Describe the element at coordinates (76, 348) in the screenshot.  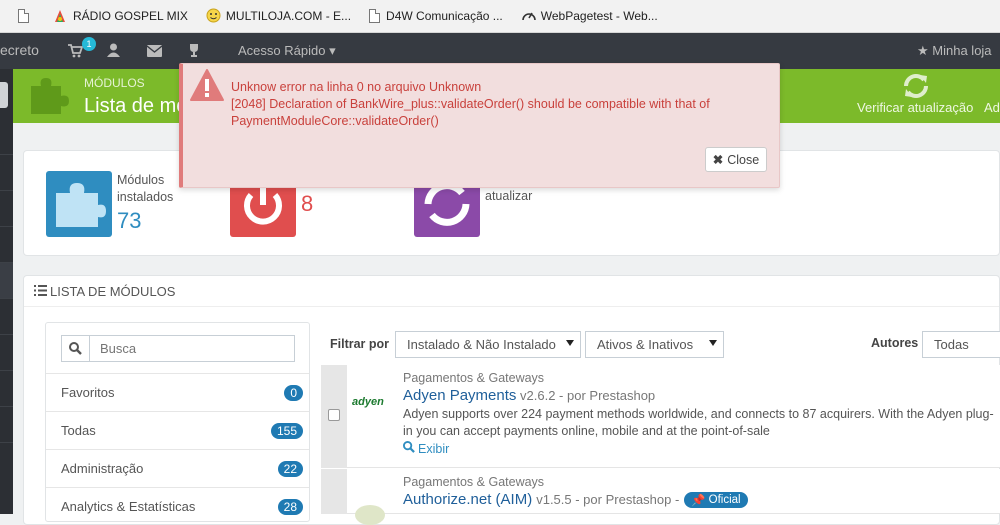
I see `search-icon` at that location.